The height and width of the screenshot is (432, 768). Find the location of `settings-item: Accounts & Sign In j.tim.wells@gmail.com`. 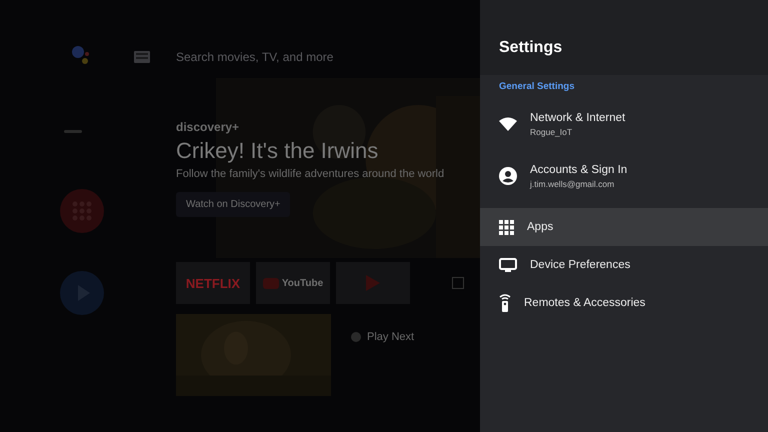

settings-item: Accounts & Sign In j.tim.wells@gmail.com is located at coordinates (624, 176).